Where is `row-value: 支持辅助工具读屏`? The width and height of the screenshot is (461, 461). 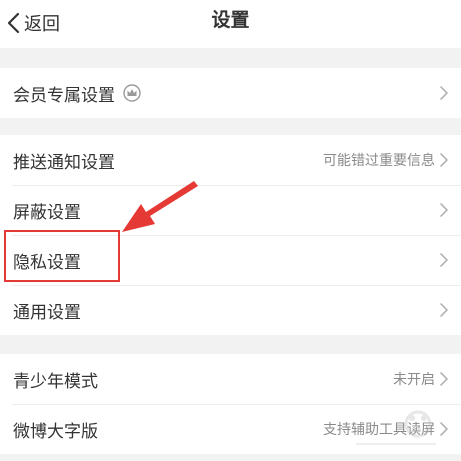
row-value: 支持辅助工具读屏 is located at coordinates (379, 430).